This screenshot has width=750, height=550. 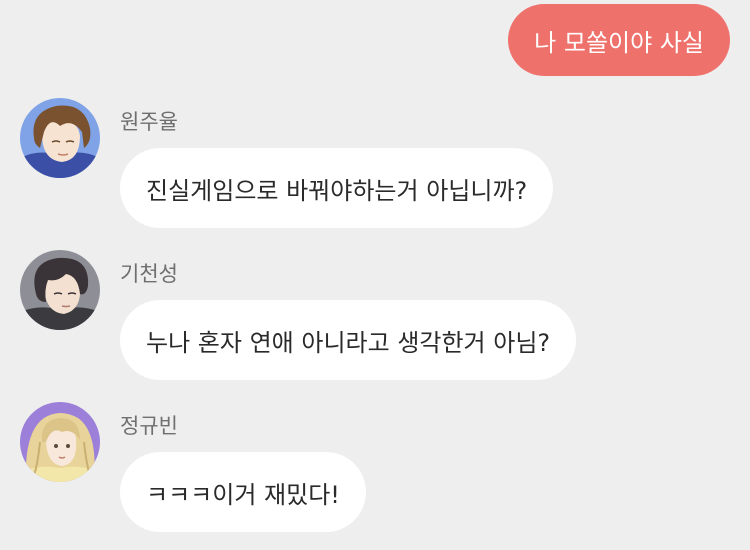 I want to click on incoming-message-bubble: 누나 혼자 연애 아니라고 생각한거 아님?, so click(x=348, y=340).